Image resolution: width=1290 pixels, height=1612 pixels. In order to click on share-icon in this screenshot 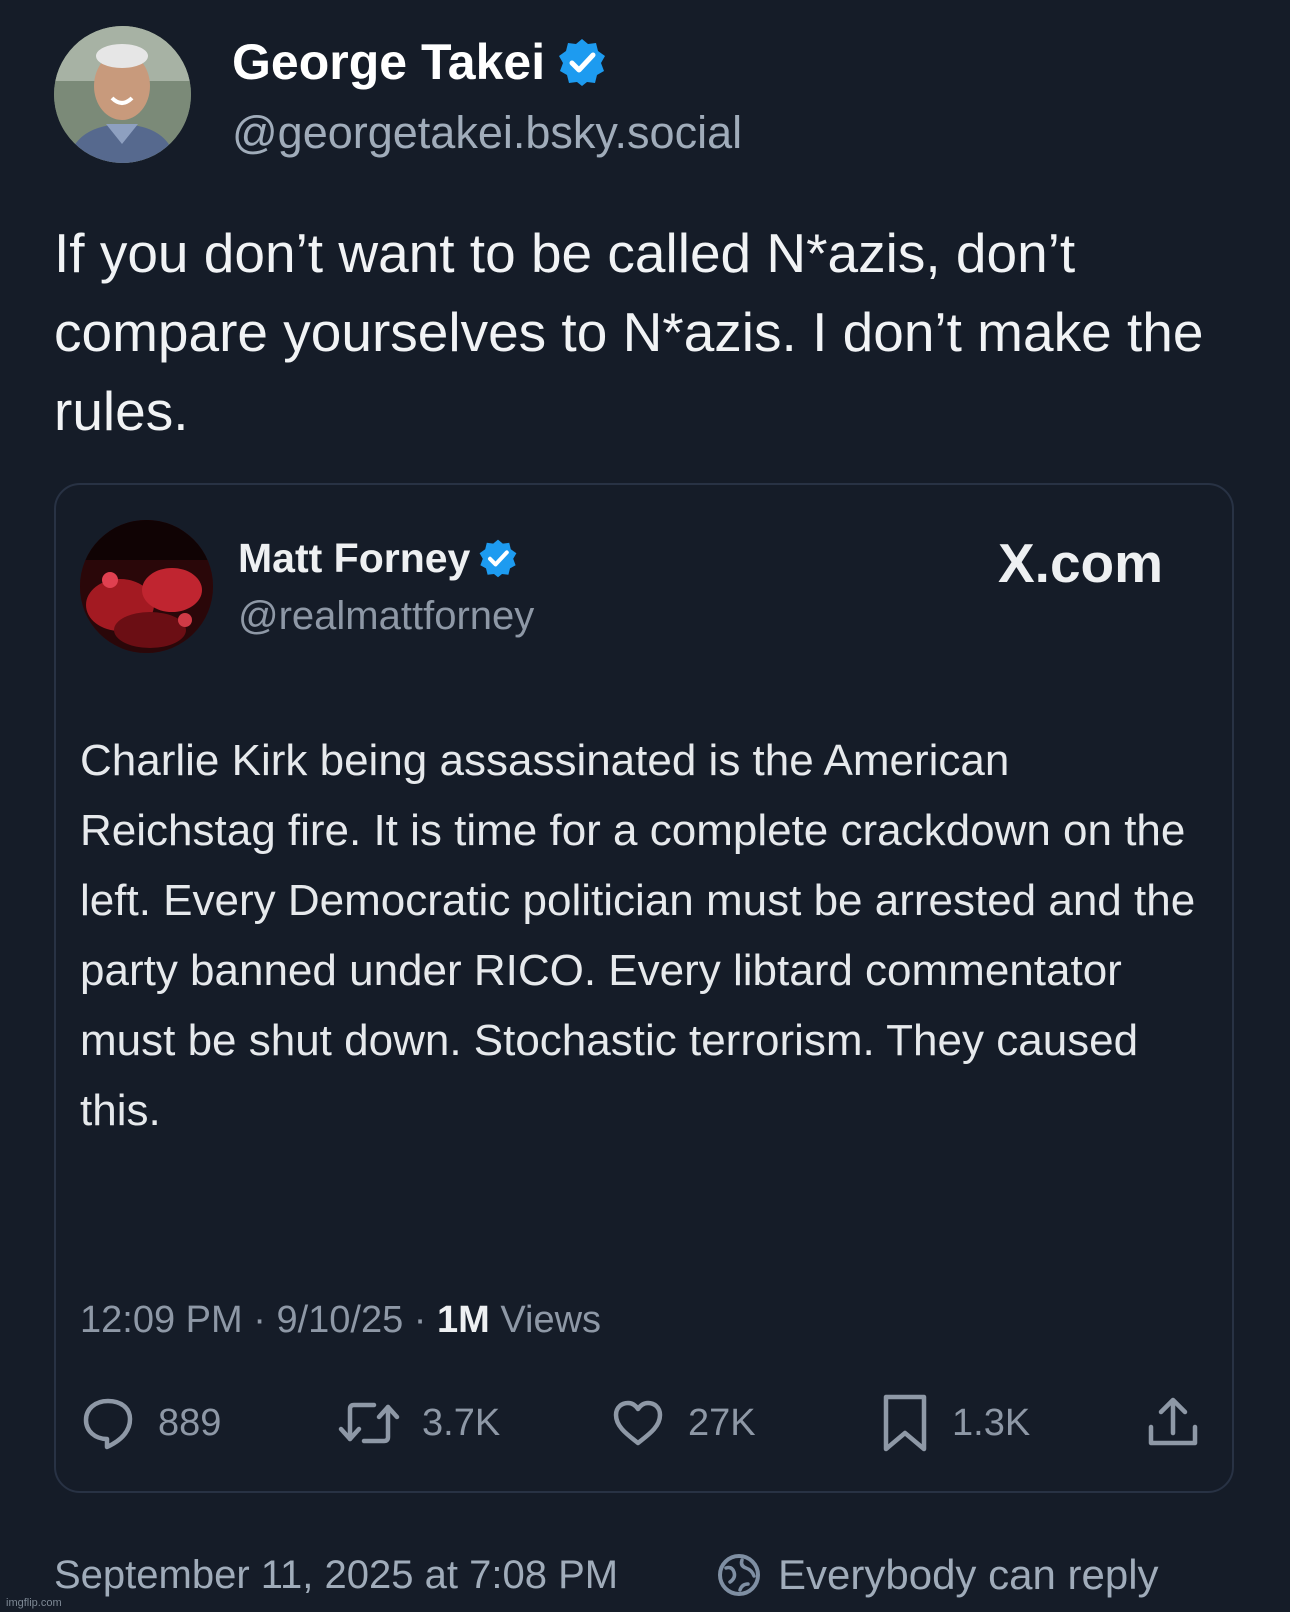, I will do `click(1173, 1421)`.